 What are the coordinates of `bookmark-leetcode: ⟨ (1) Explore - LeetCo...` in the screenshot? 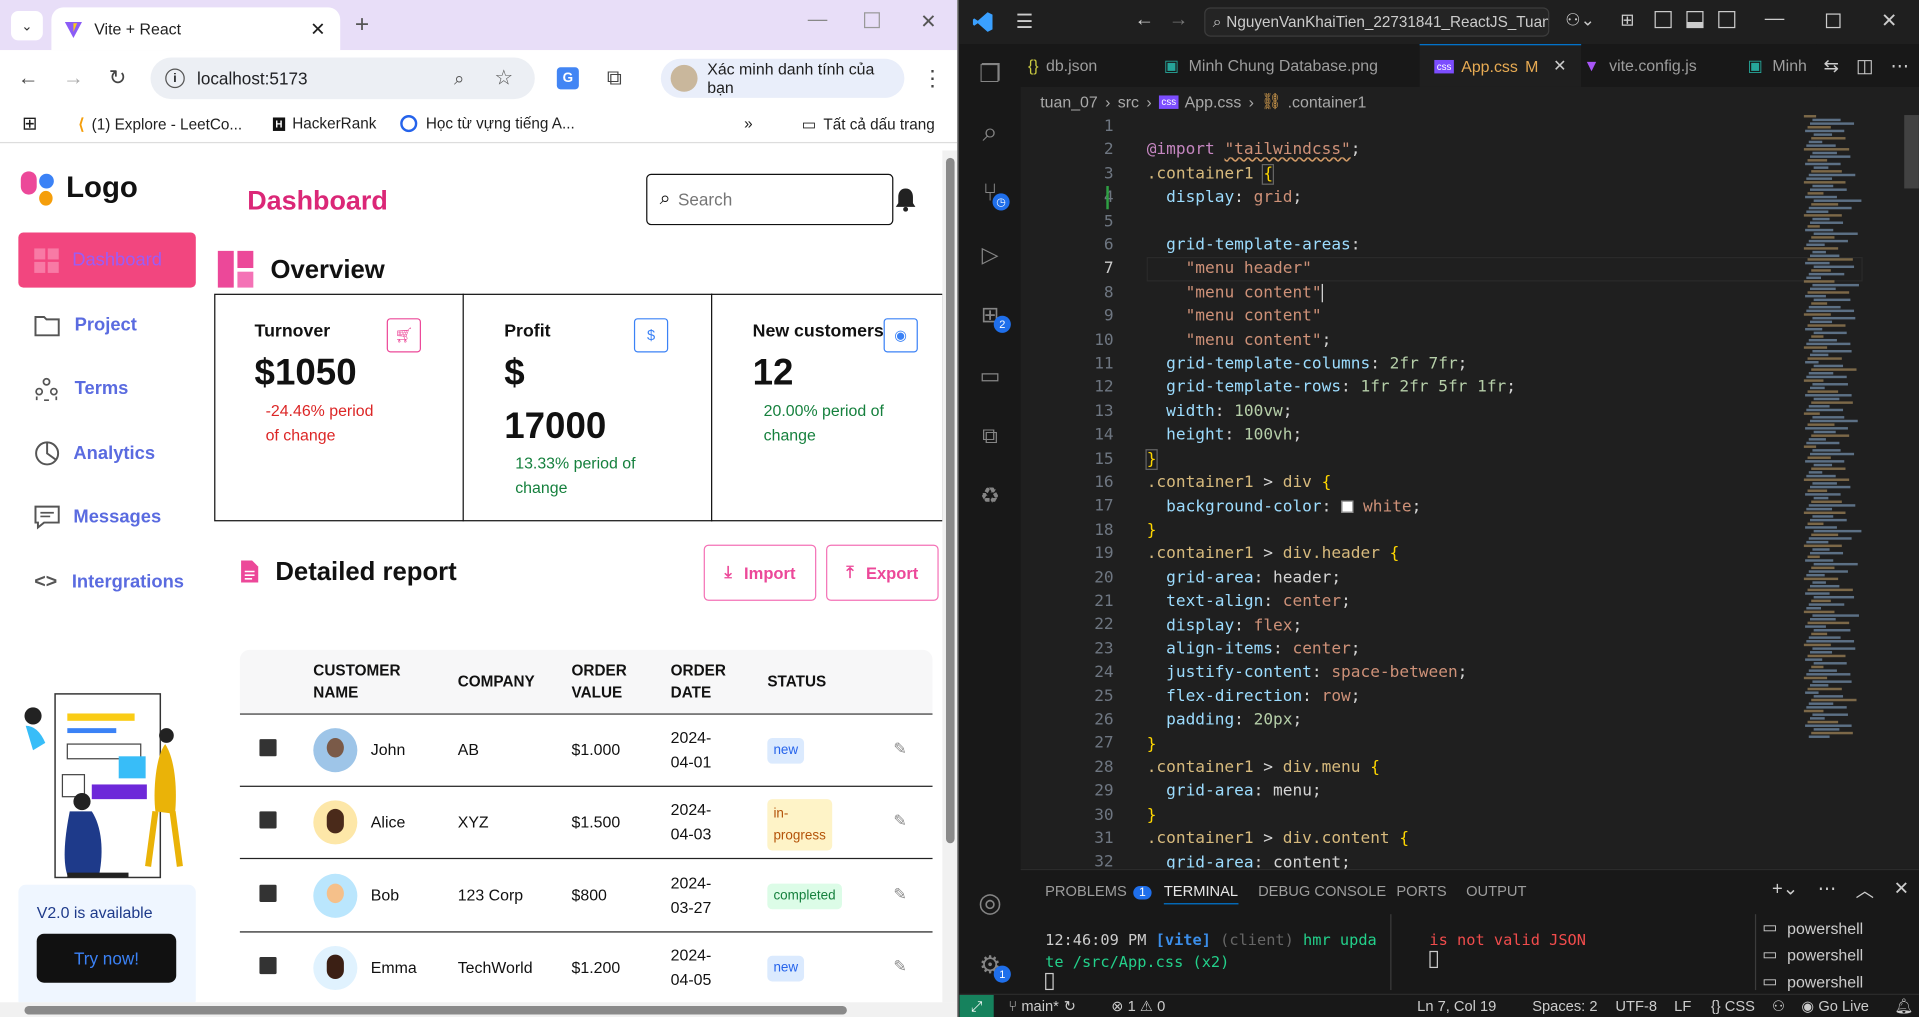 It's located at (160, 124).